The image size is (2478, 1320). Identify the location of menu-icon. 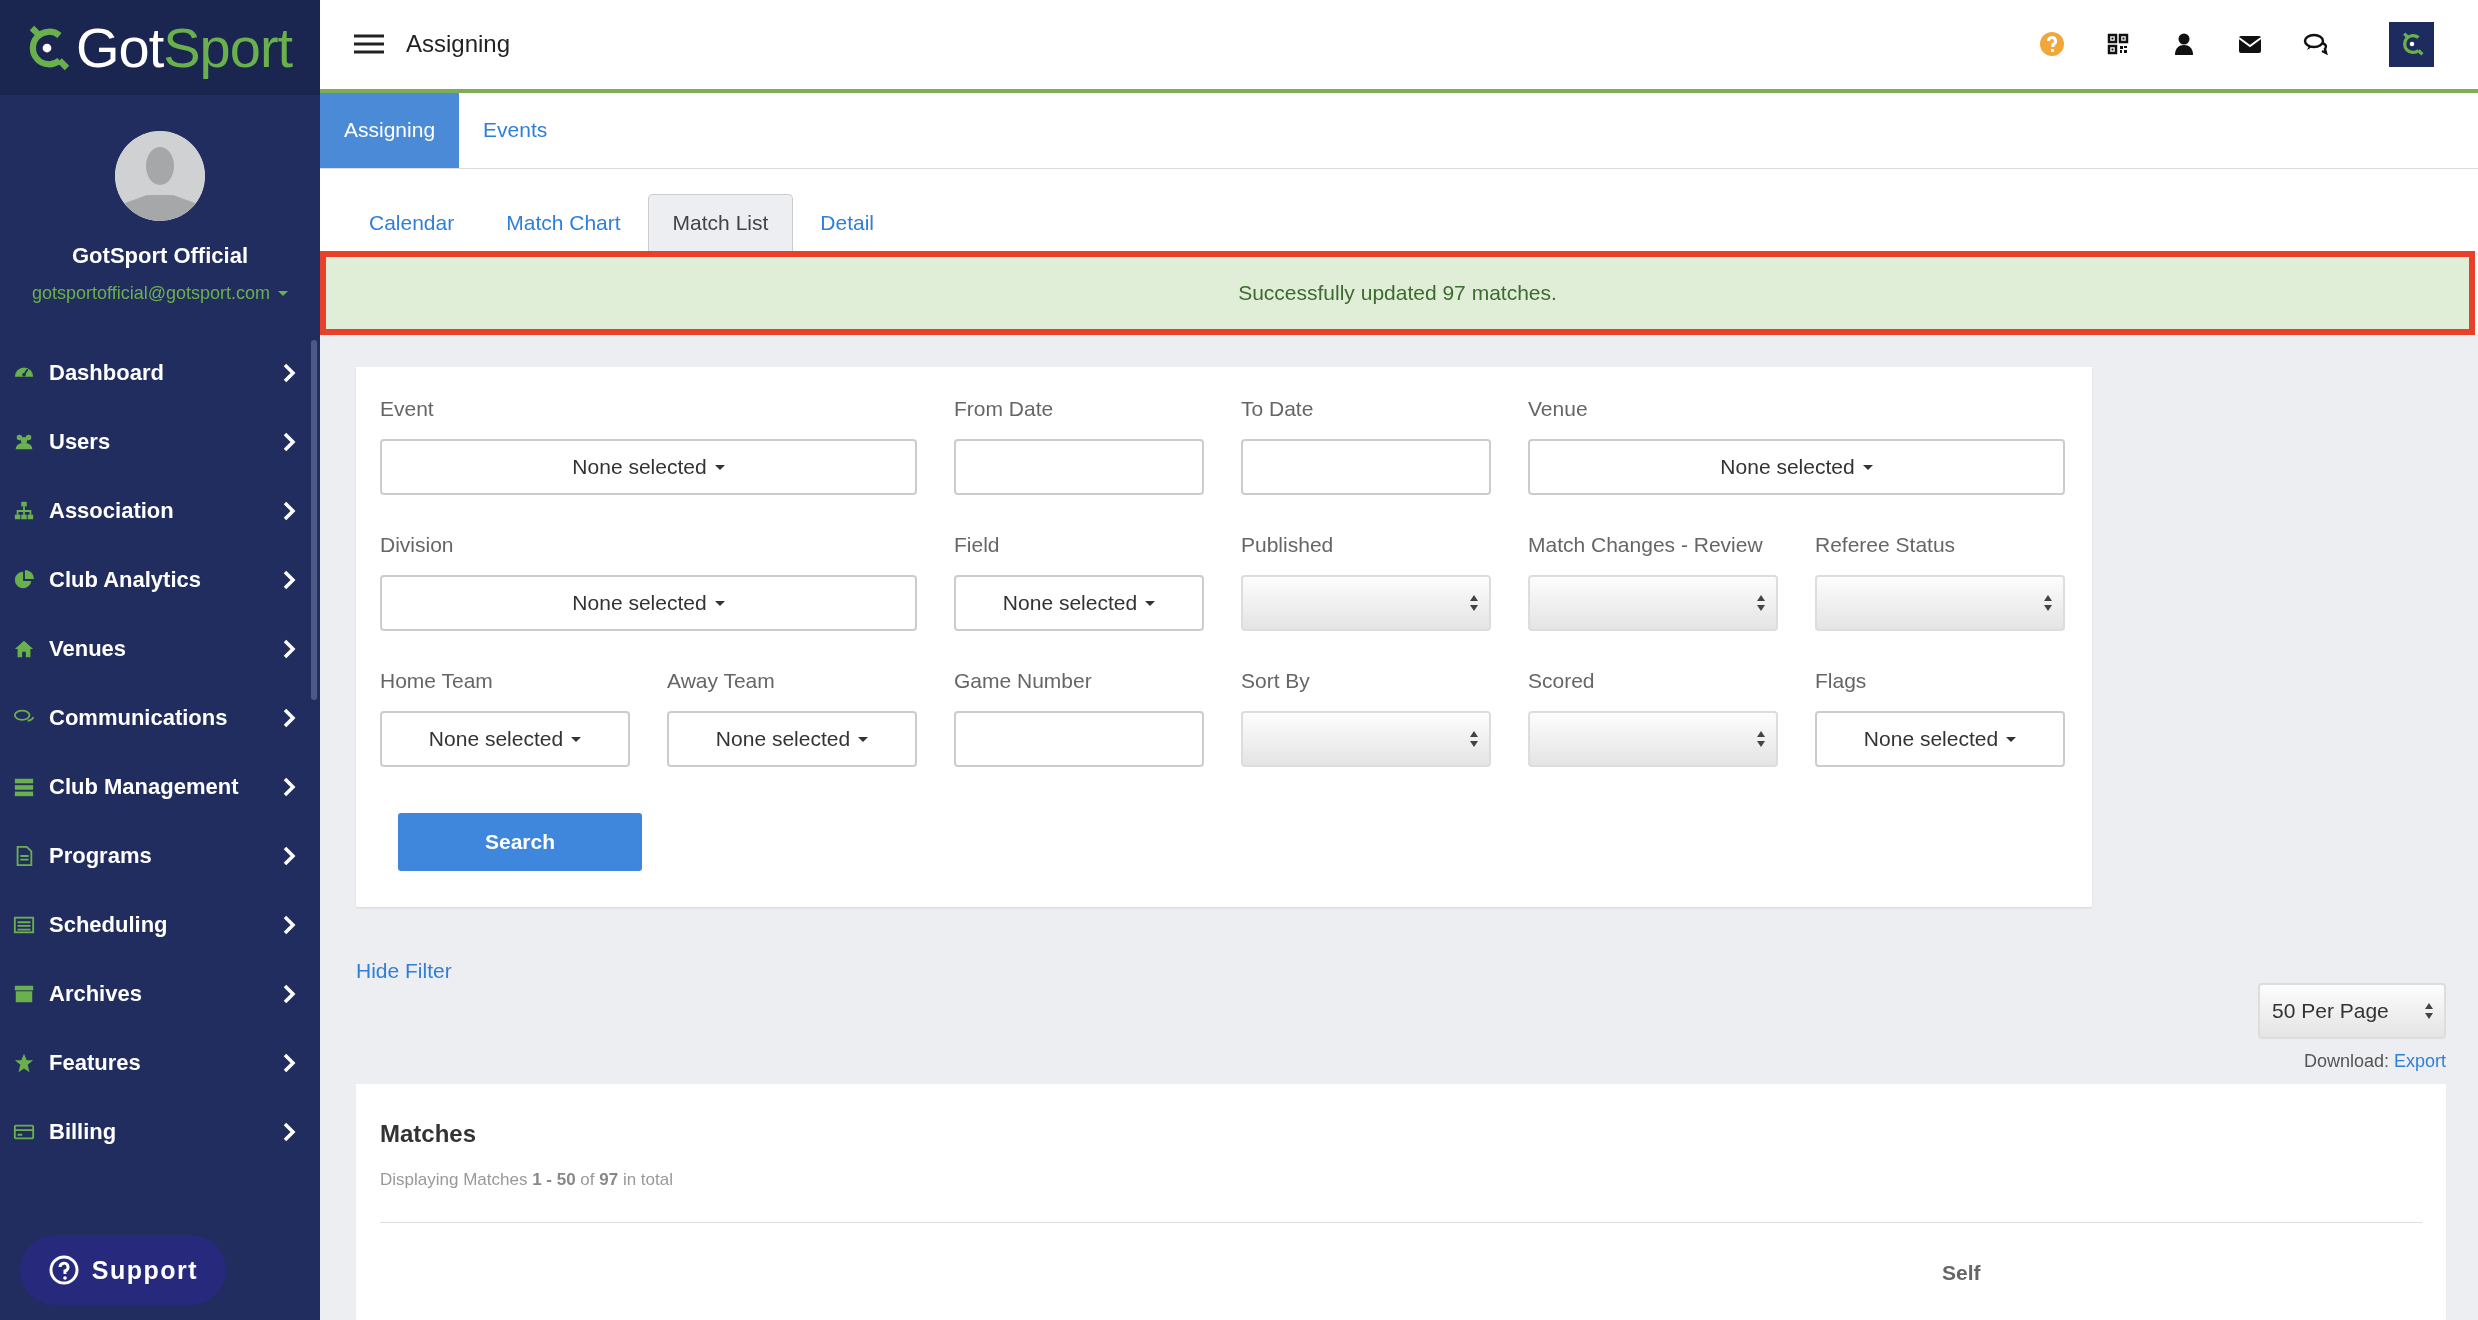
(369, 44).